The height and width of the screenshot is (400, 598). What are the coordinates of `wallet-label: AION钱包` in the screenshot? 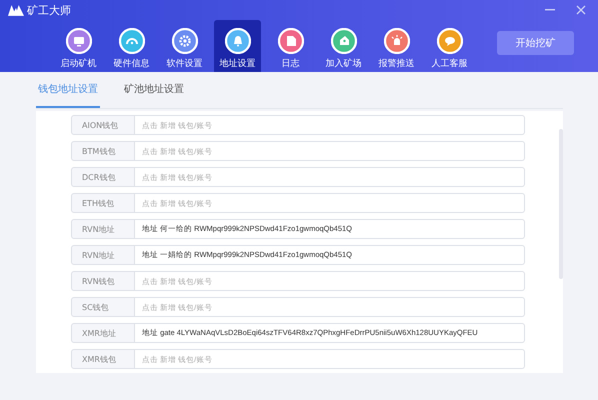 It's located at (103, 125).